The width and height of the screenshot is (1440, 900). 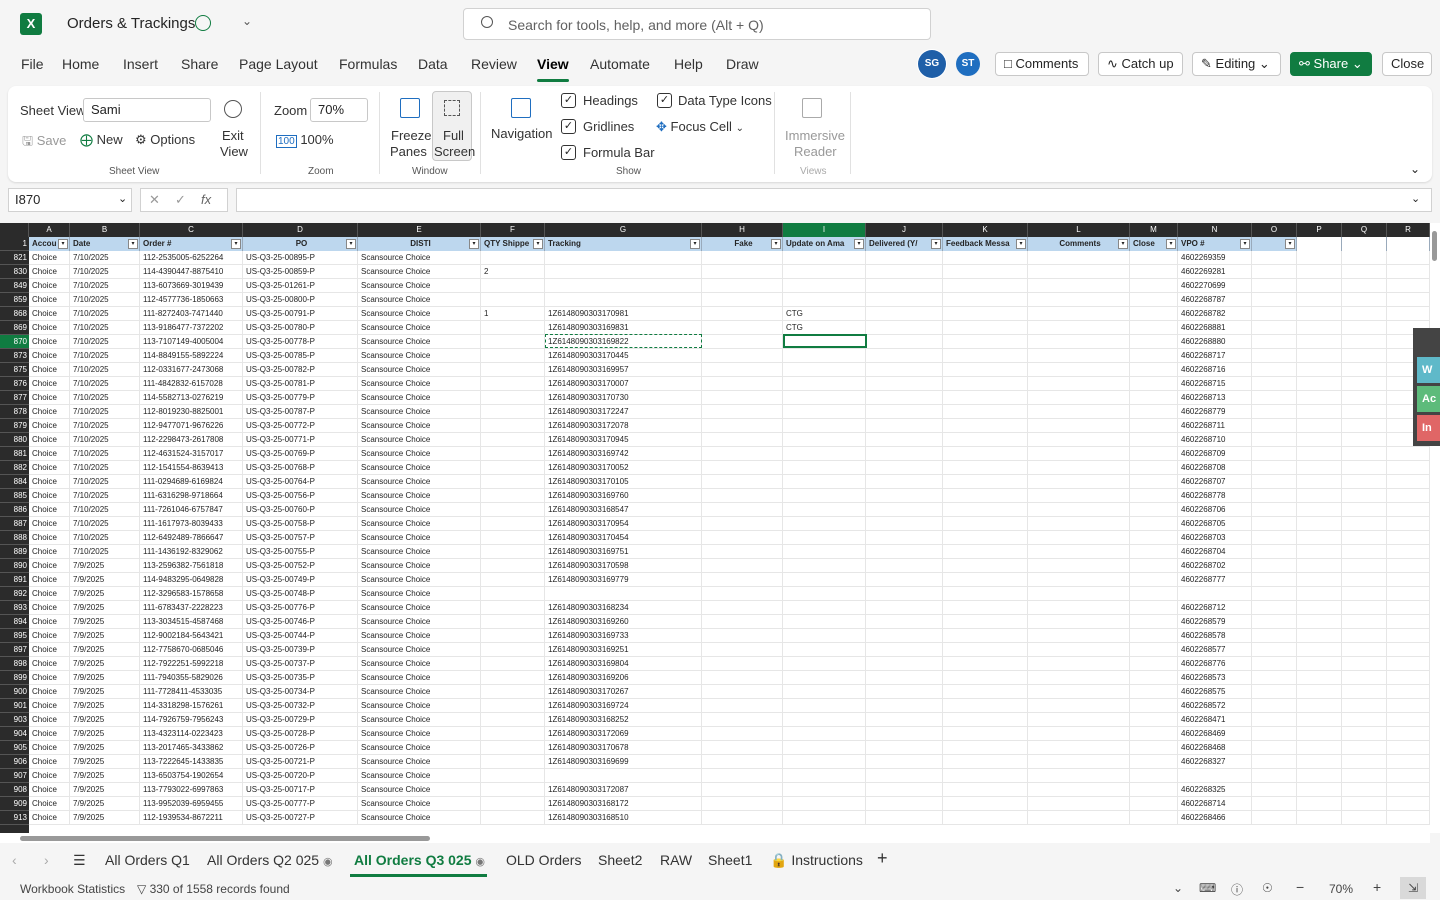 What do you see at coordinates (623, 328) in the screenshot?
I see `table-cell: 1Z6148090303169831` at bounding box center [623, 328].